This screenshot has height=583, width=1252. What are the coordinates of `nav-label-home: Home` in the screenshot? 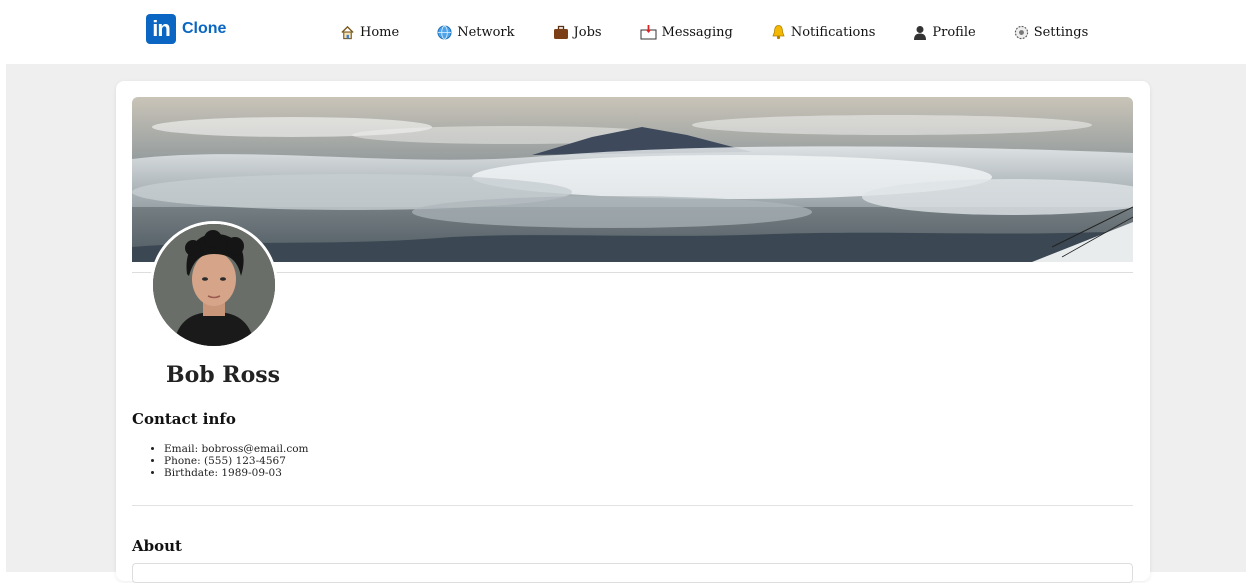 It's located at (380, 32).